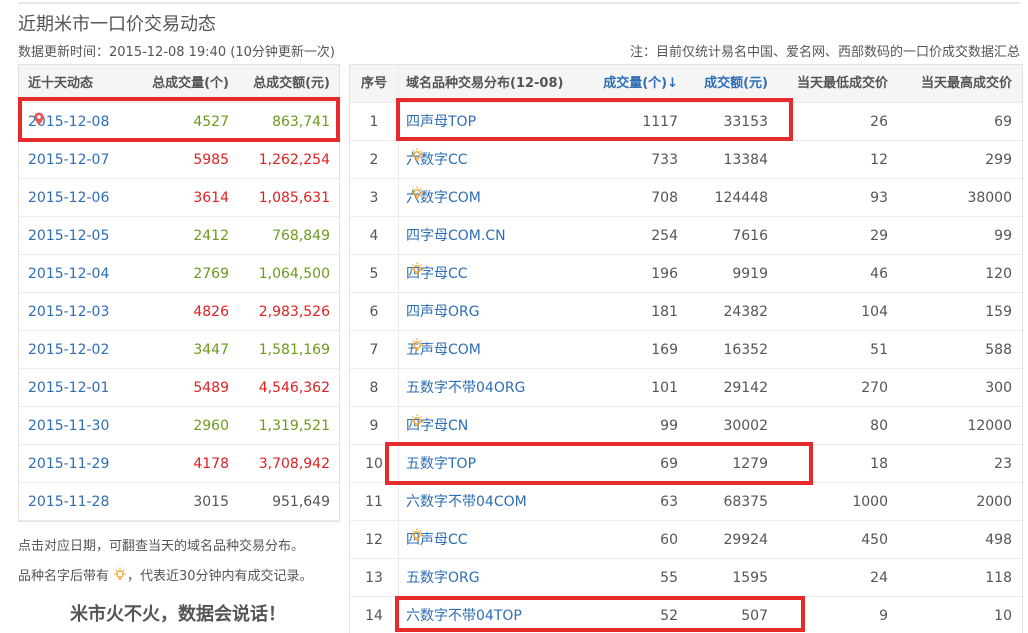 This screenshot has width=1028, height=633. Describe the element at coordinates (686, 502) in the screenshot. I see `category-row: 11 六数字不带04COM 63 68375 1000 2000` at that location.